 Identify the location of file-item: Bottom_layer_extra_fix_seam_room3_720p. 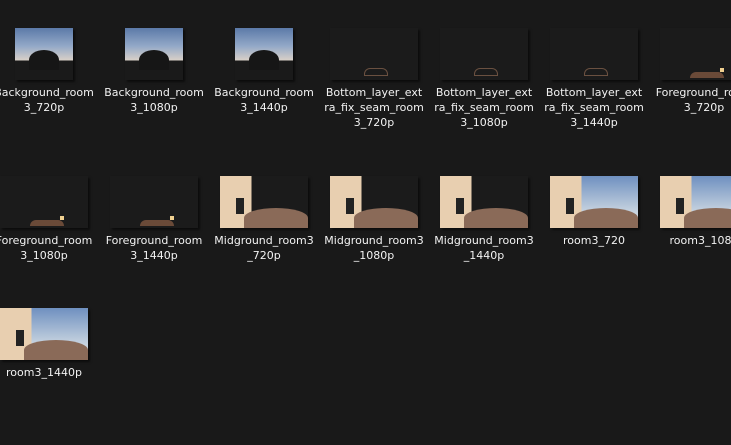
(374, 77).